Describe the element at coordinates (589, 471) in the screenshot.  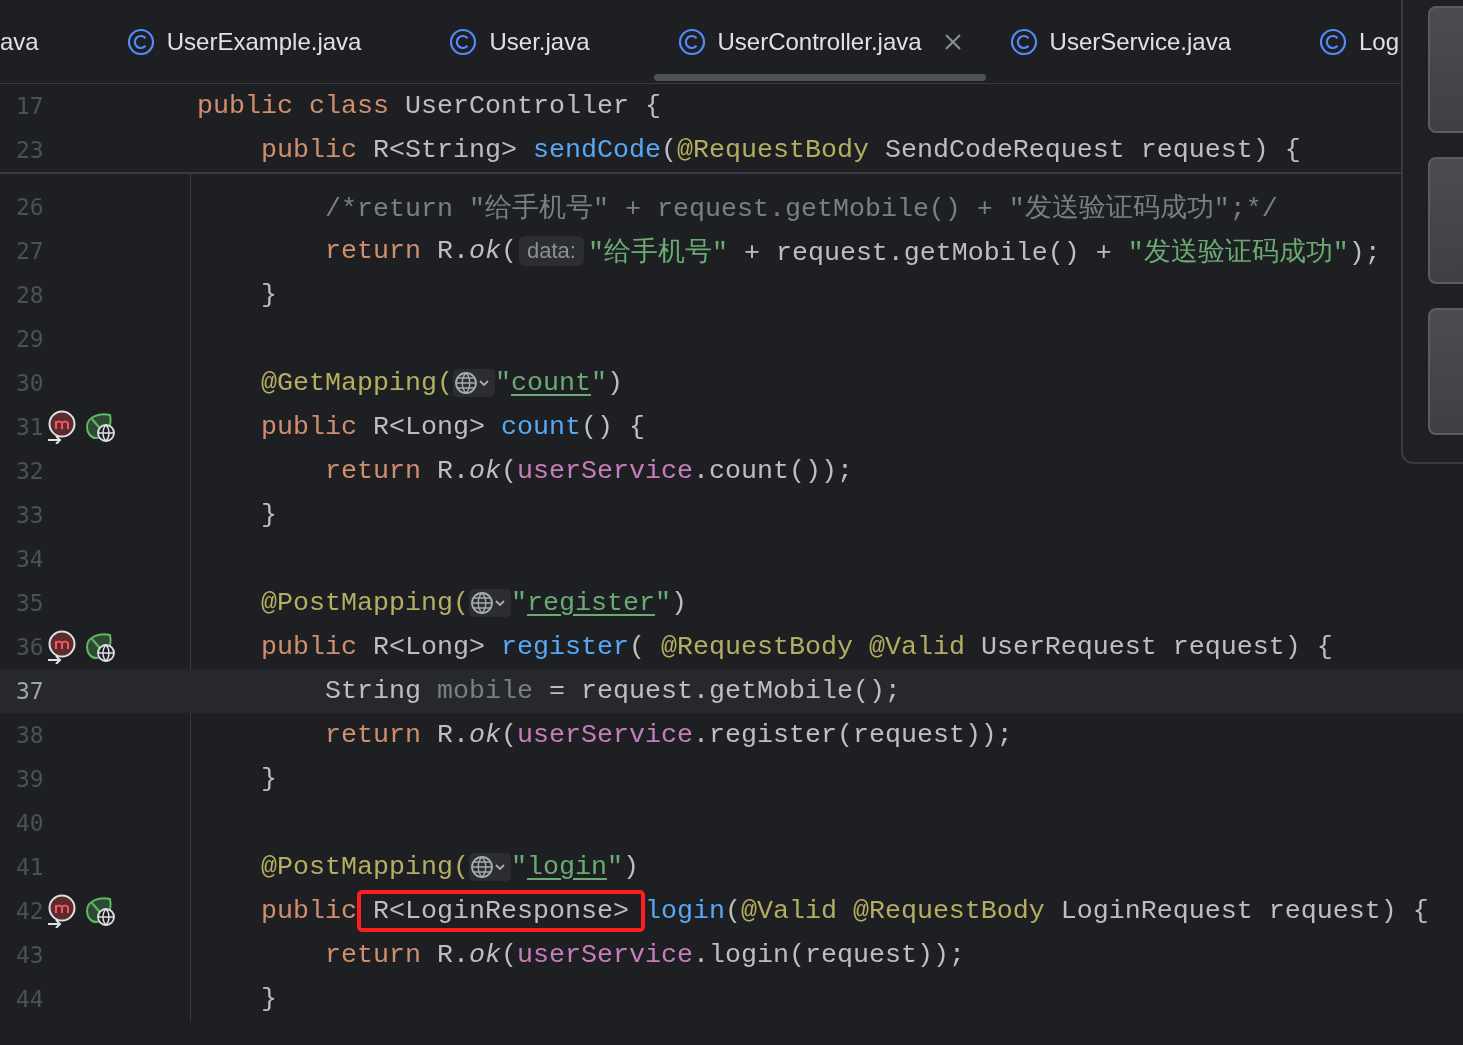
I see `code-text: return R.ok(userService.count());` at that location.